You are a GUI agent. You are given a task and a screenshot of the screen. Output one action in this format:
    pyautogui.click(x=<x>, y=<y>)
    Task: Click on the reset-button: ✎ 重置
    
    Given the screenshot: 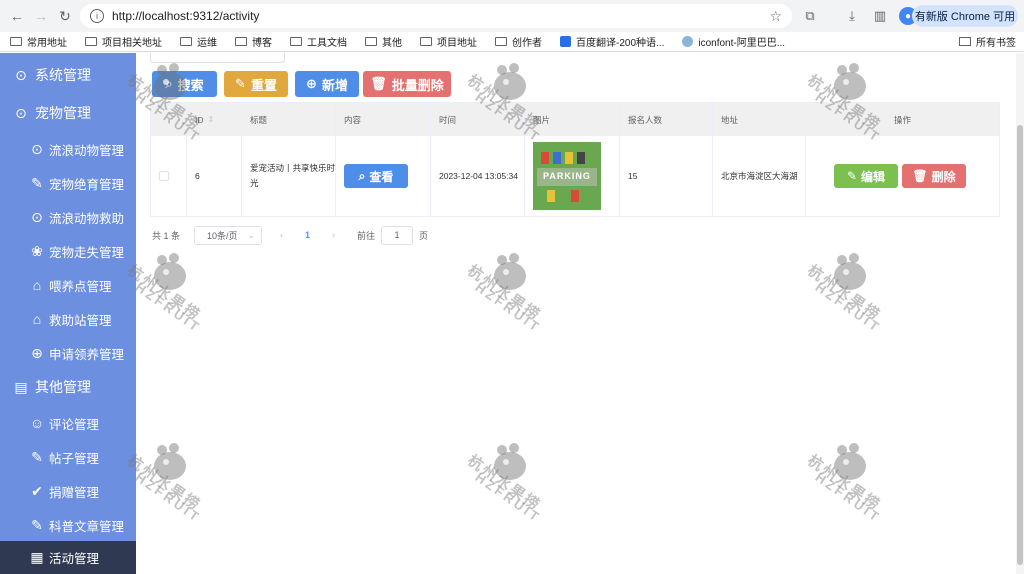 What is the action you would take?
    pyautogui.click(x=256, y=84)
    